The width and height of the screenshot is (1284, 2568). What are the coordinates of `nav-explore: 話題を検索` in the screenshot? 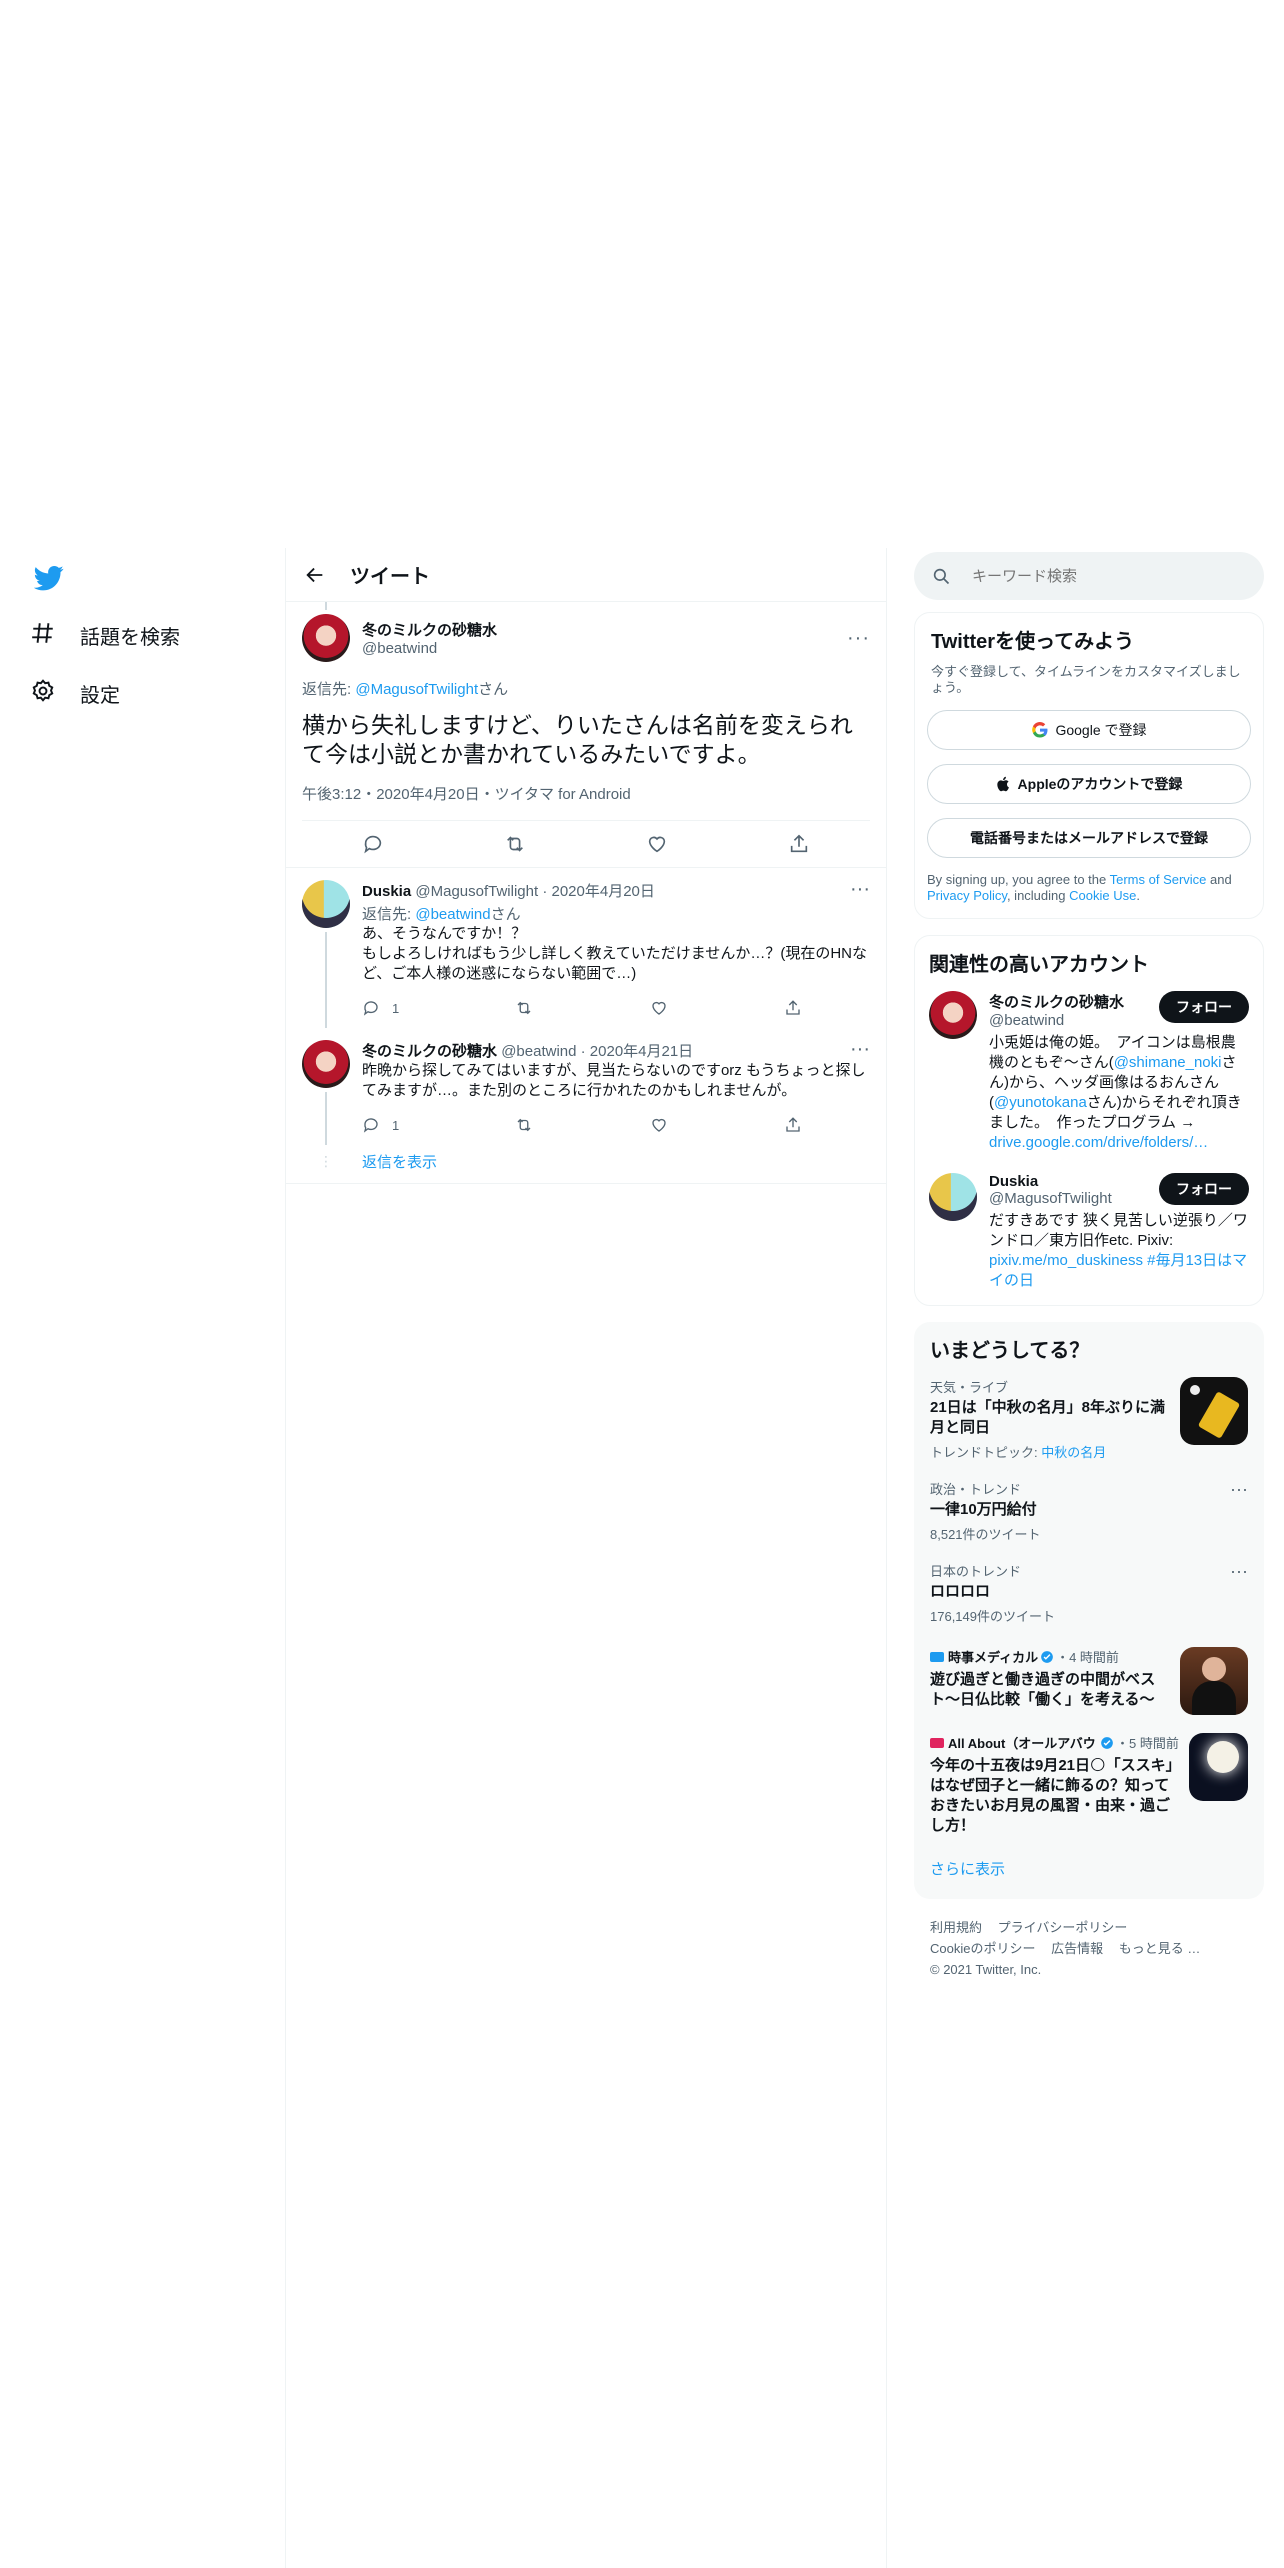 It's located at (150, 635).